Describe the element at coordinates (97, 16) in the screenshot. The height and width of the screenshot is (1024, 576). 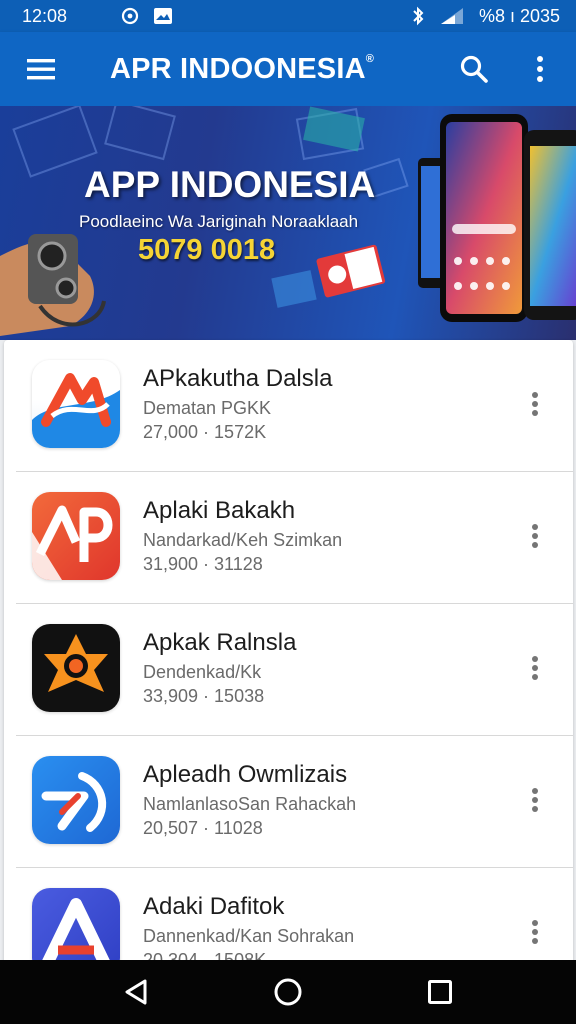
I see `status-left: 12:08` at that location.